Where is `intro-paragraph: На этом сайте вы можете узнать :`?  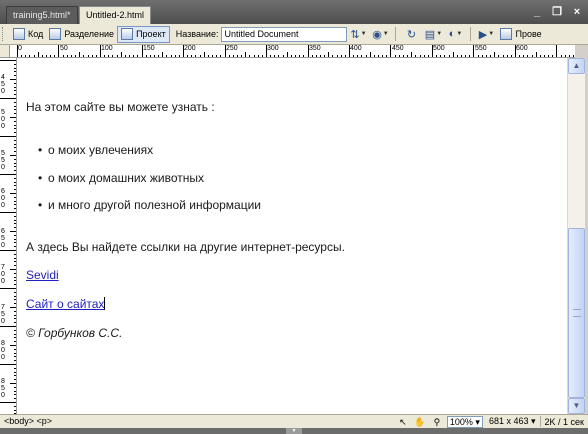 intro-paragraph: На этом сайте вы можете узнать : is located at coordinates (120, 107).